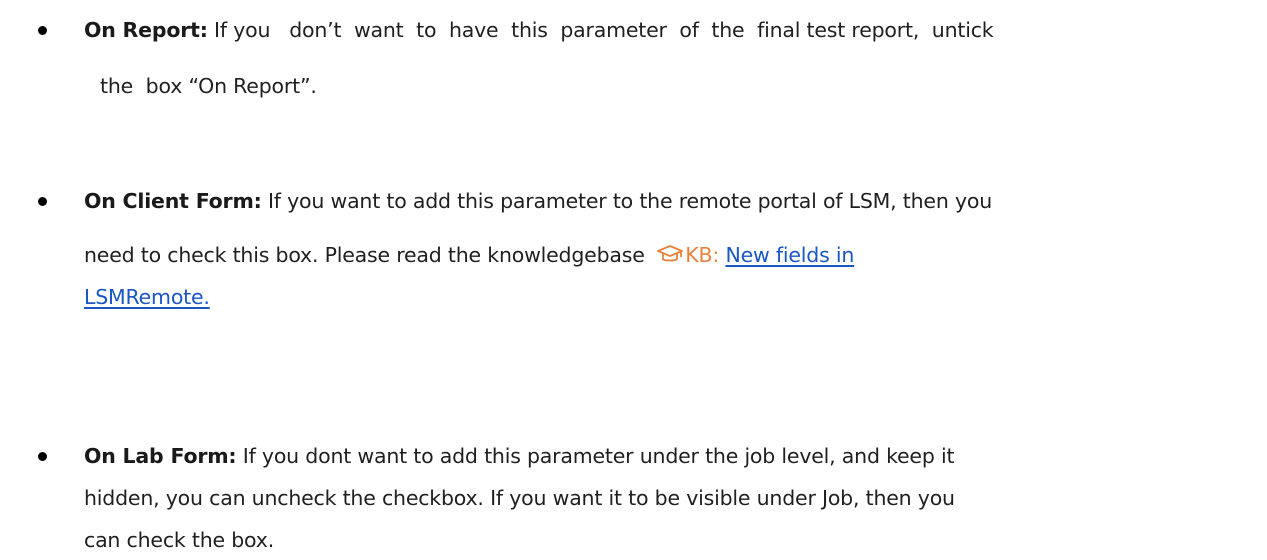 The image size is (1267, 560). Describe the element at coordinates (702, 255) in the screenshot. I see `kb-label: KB:` at that location.